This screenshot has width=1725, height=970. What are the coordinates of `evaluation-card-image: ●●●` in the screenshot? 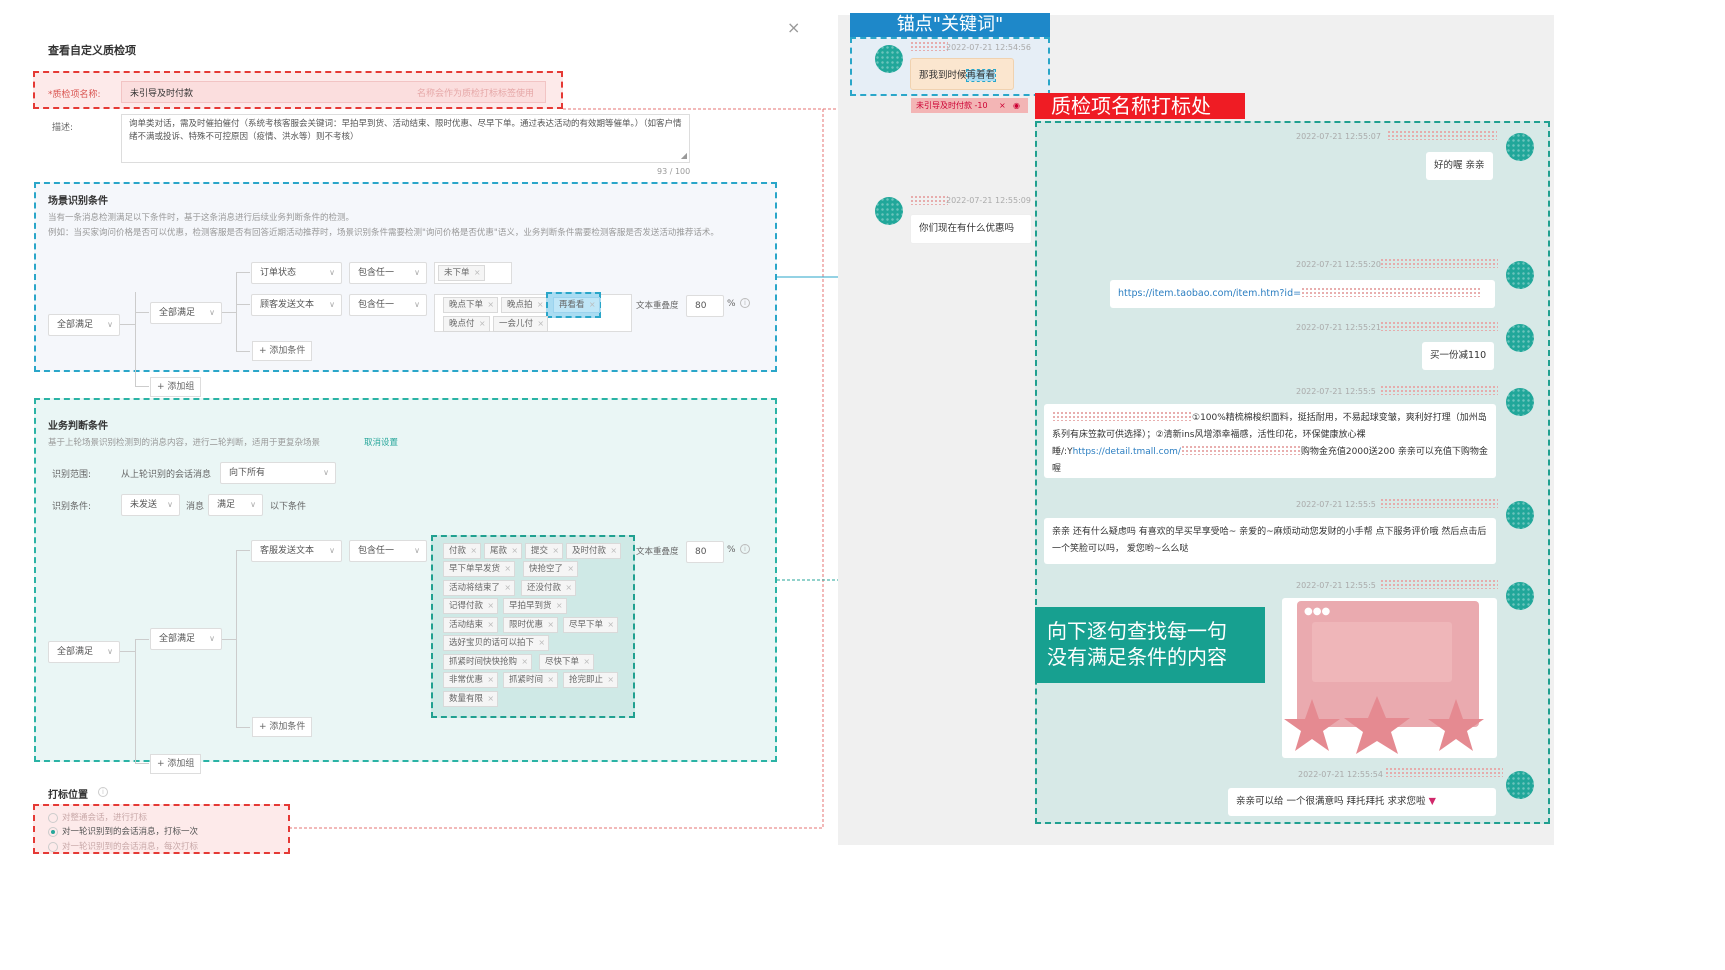 It's located at (1389, 678).